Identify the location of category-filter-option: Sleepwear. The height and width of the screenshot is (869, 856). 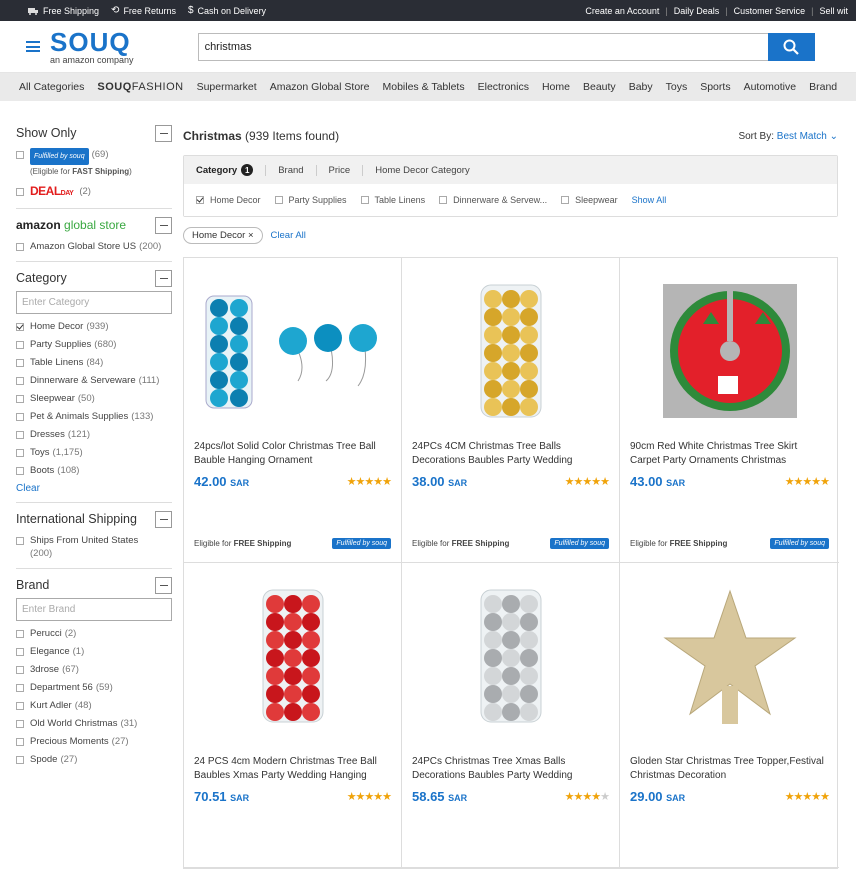
(589, 200).